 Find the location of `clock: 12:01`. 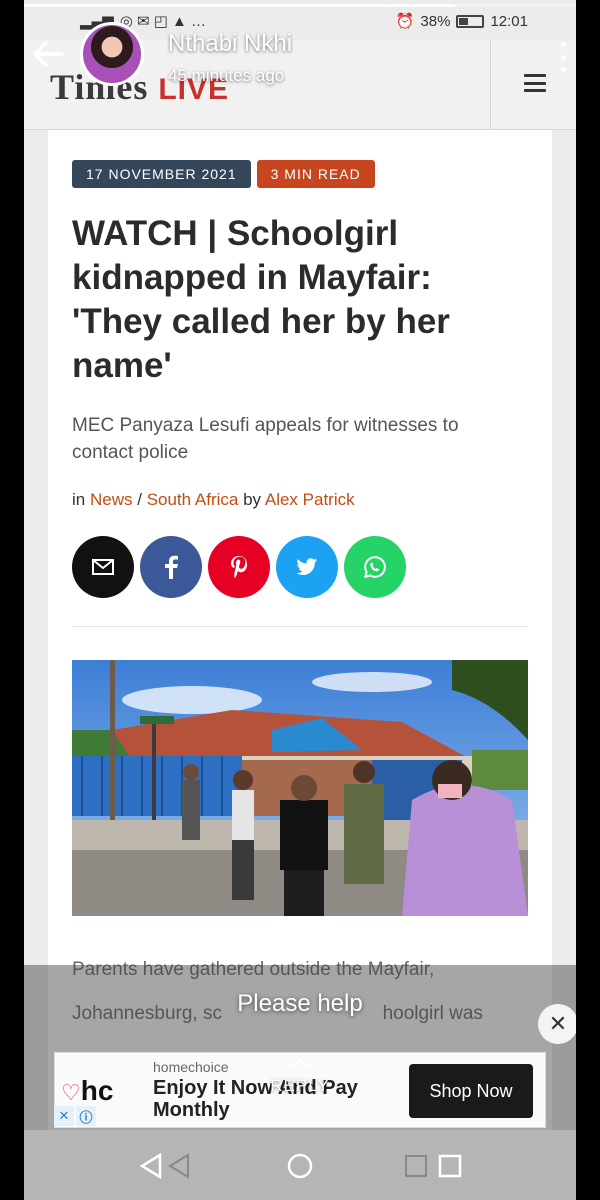

clock: 12:01 is located at coordinates (509, 21).